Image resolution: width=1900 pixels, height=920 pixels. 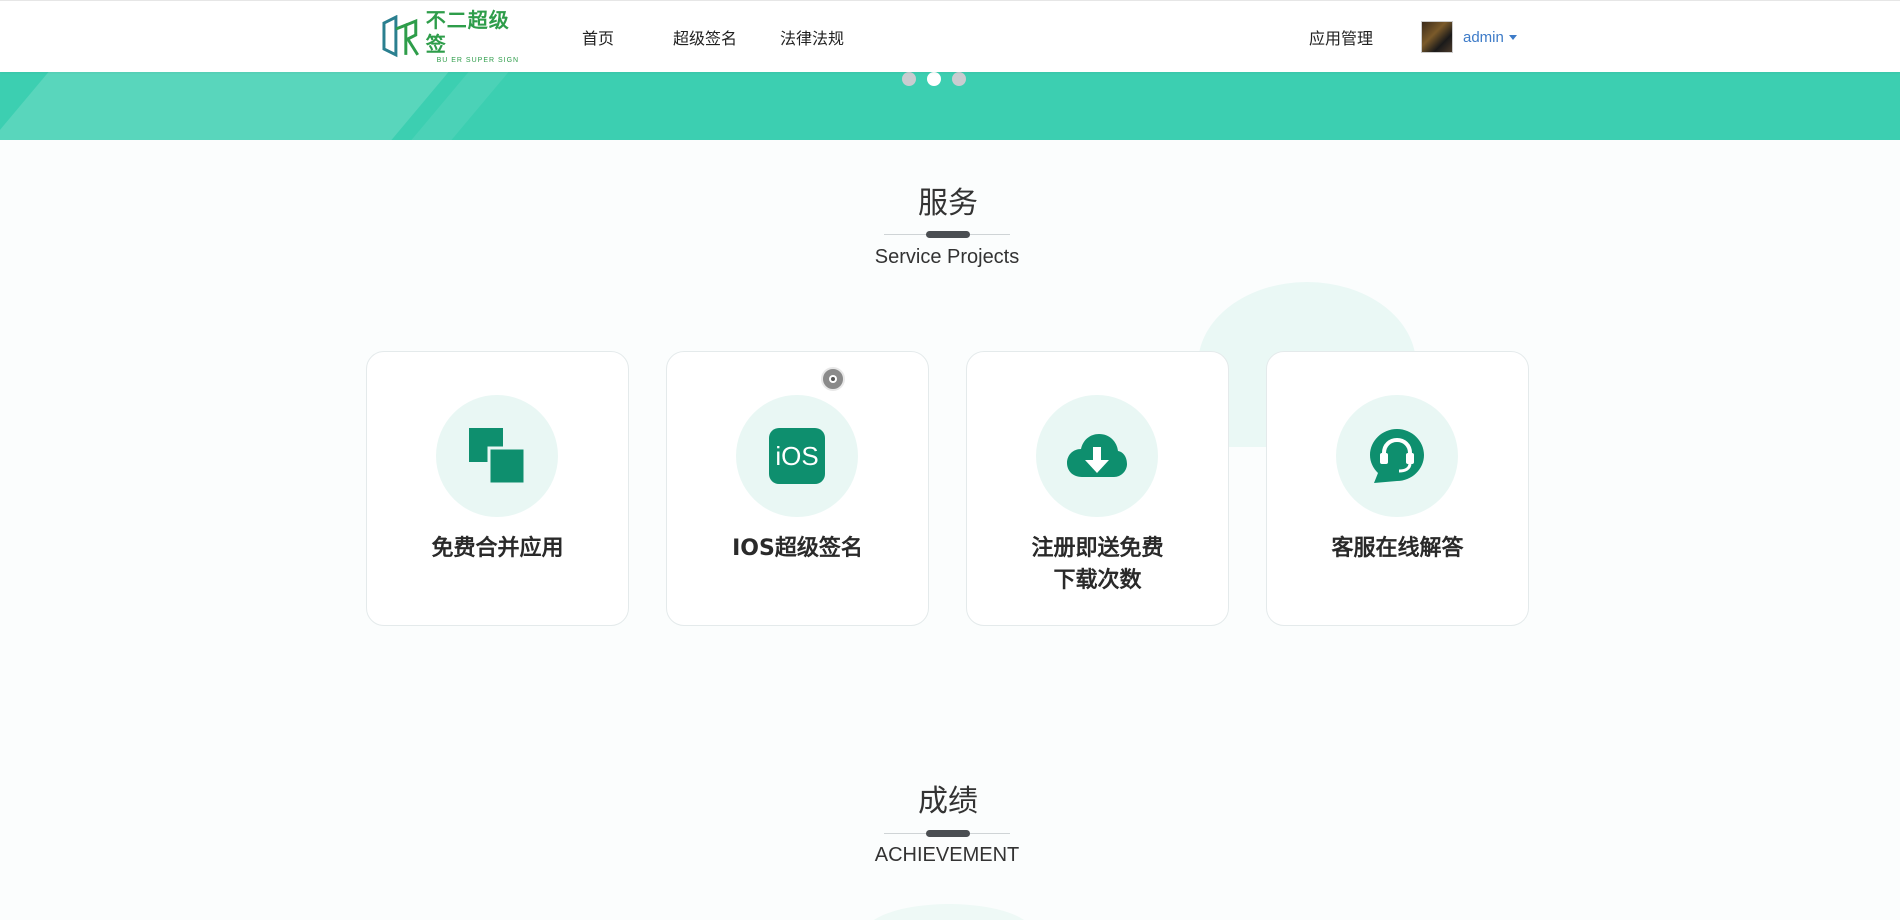 What do you see at coordinates (1097, 580) in the screenshot?
I see `card-label-line2: 下载次数` at bounding box center [1097, 580].